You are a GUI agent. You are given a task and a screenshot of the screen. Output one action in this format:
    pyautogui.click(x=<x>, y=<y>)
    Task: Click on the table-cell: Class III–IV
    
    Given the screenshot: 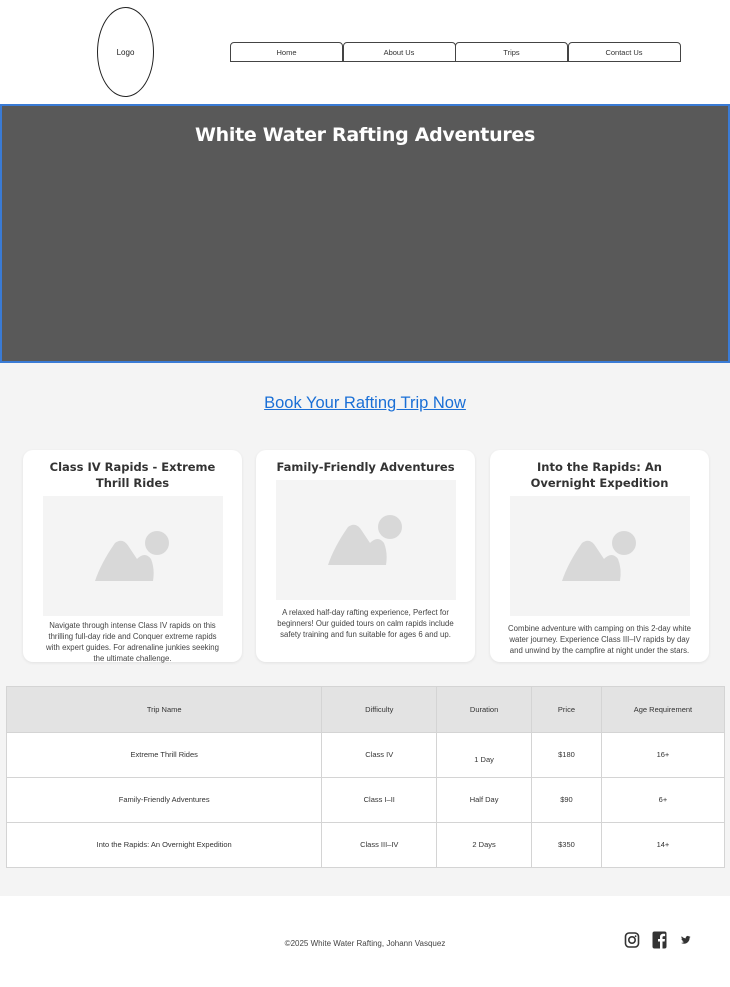 What is the action you would take?
    pyautogui.click(x=379, y=845)
    